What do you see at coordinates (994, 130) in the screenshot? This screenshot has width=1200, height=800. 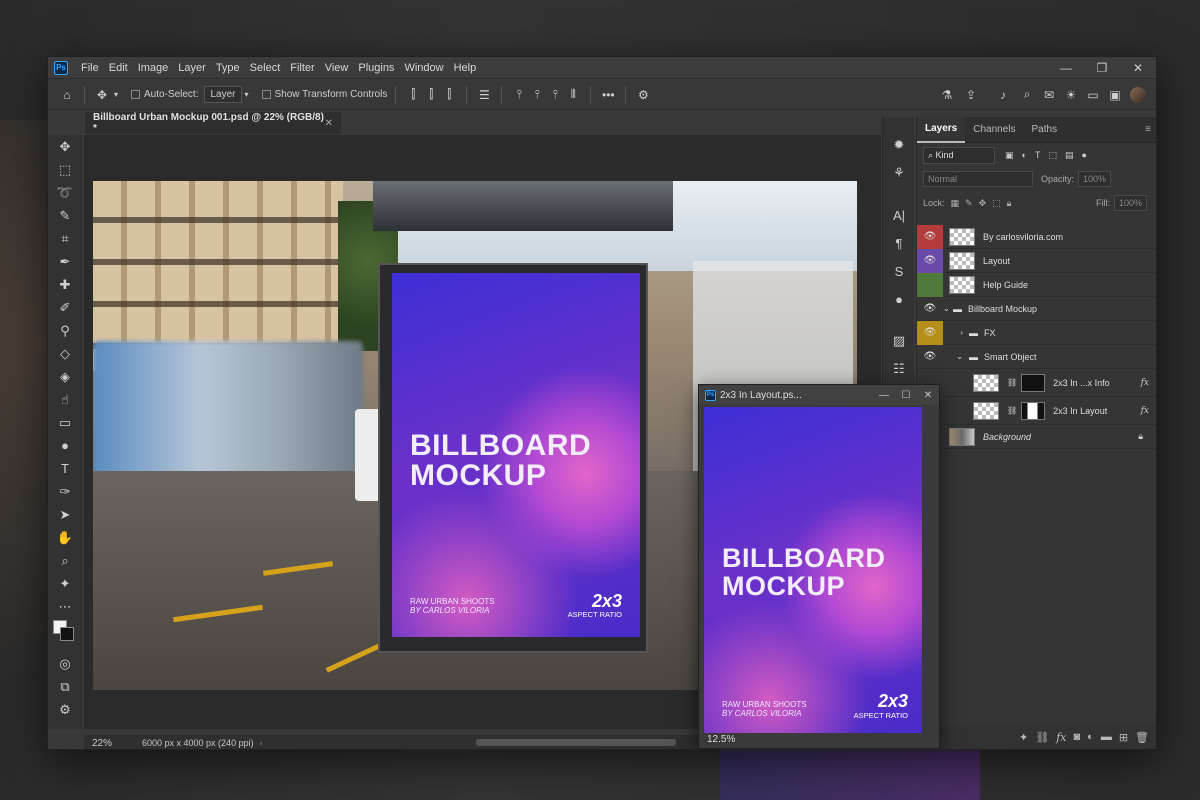 I see `tab-channels: Channels` at bounding box center [994, 130].